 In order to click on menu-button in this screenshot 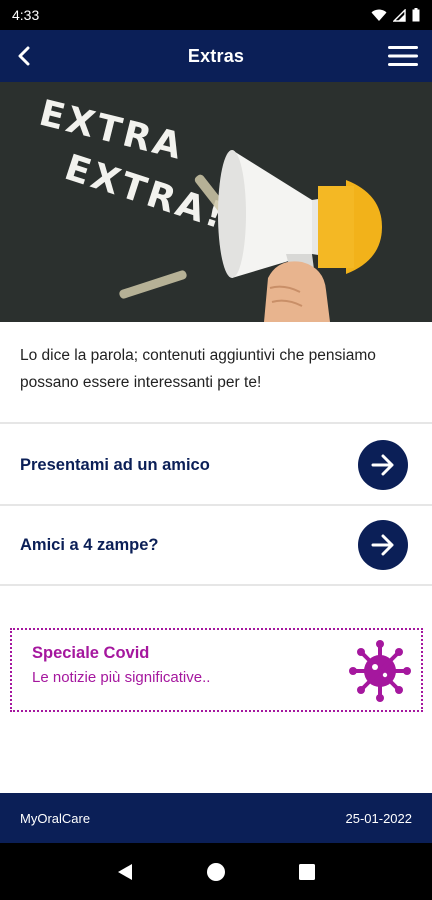, I will do `click(403, 56)`.